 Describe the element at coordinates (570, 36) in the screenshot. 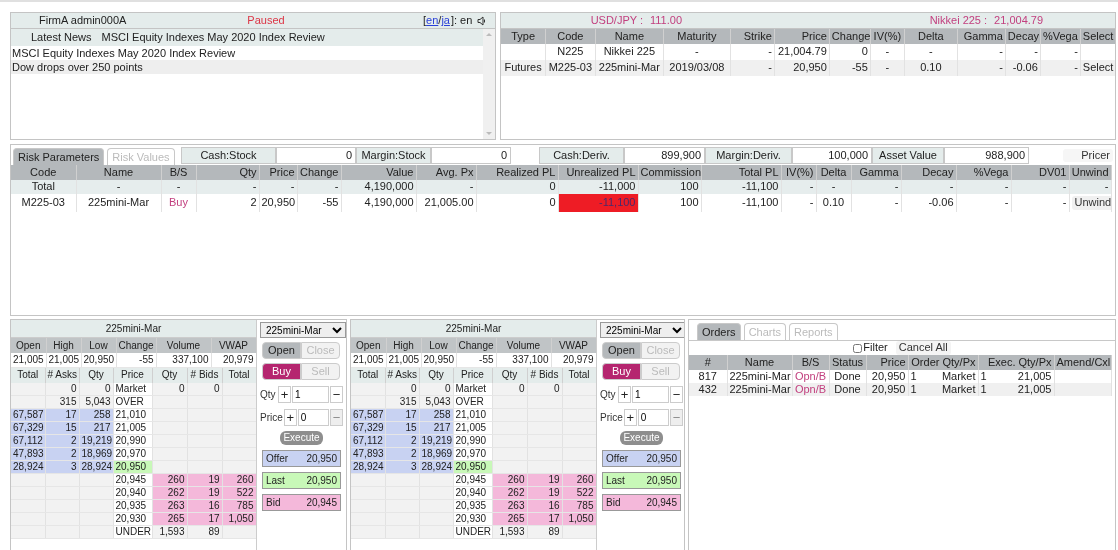

I see `column-header: Code` at that location.